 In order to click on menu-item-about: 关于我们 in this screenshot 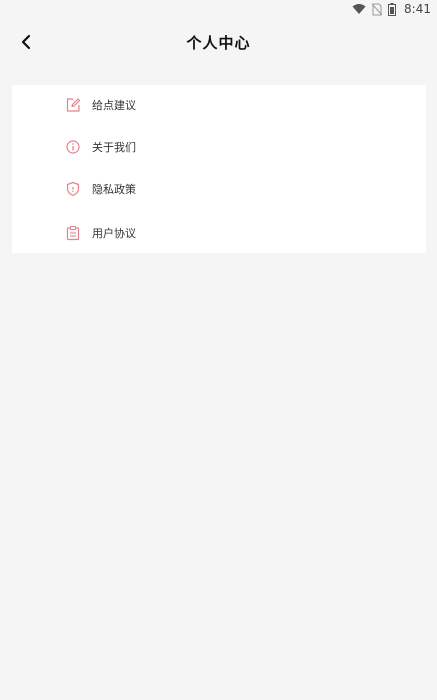, I will do `click(219, 147)`.